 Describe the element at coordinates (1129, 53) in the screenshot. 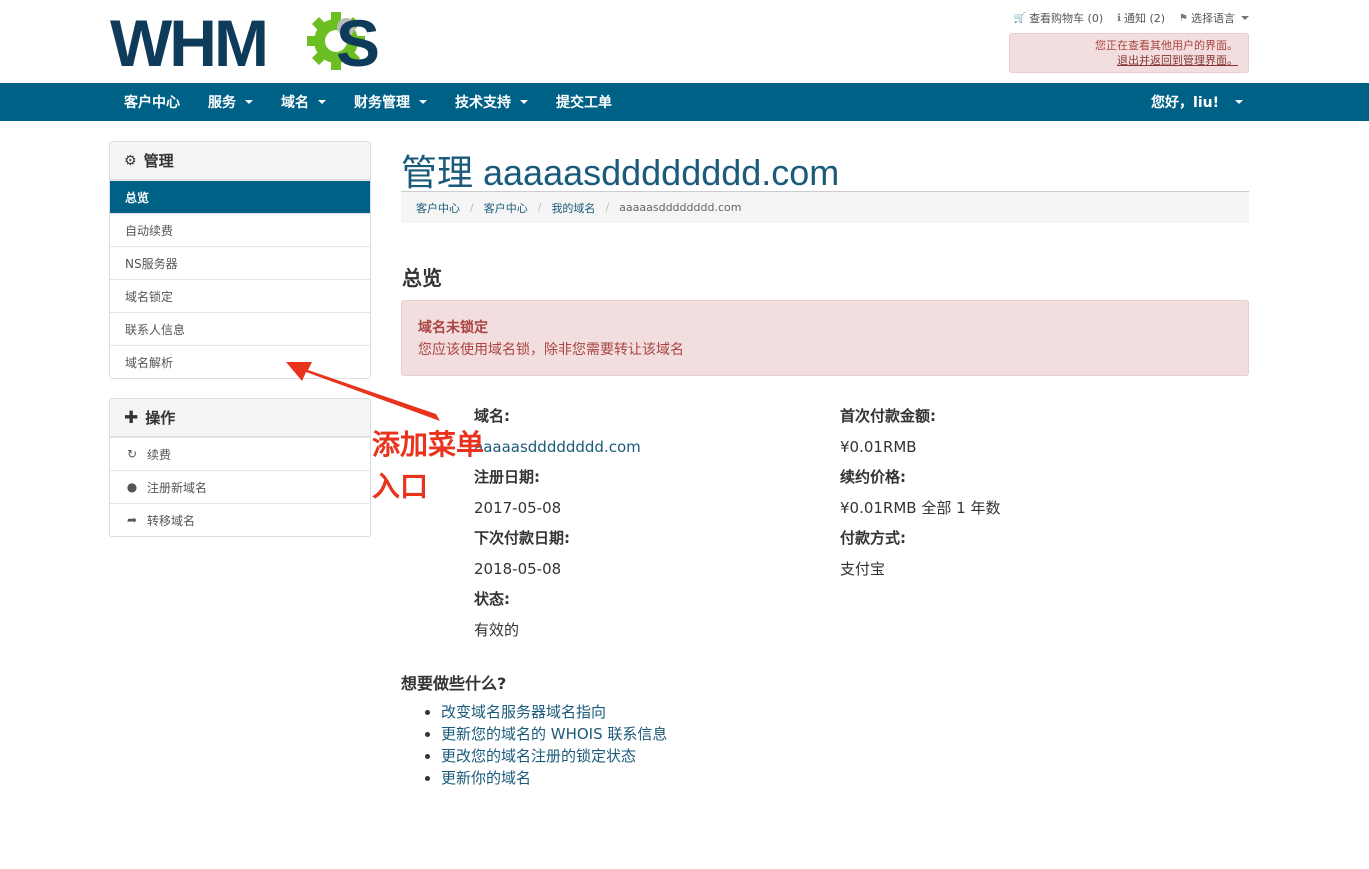

I see `impersonation-alert: 您正在查看其他用户的界面。 退出并返回到管理界面。` at that location.